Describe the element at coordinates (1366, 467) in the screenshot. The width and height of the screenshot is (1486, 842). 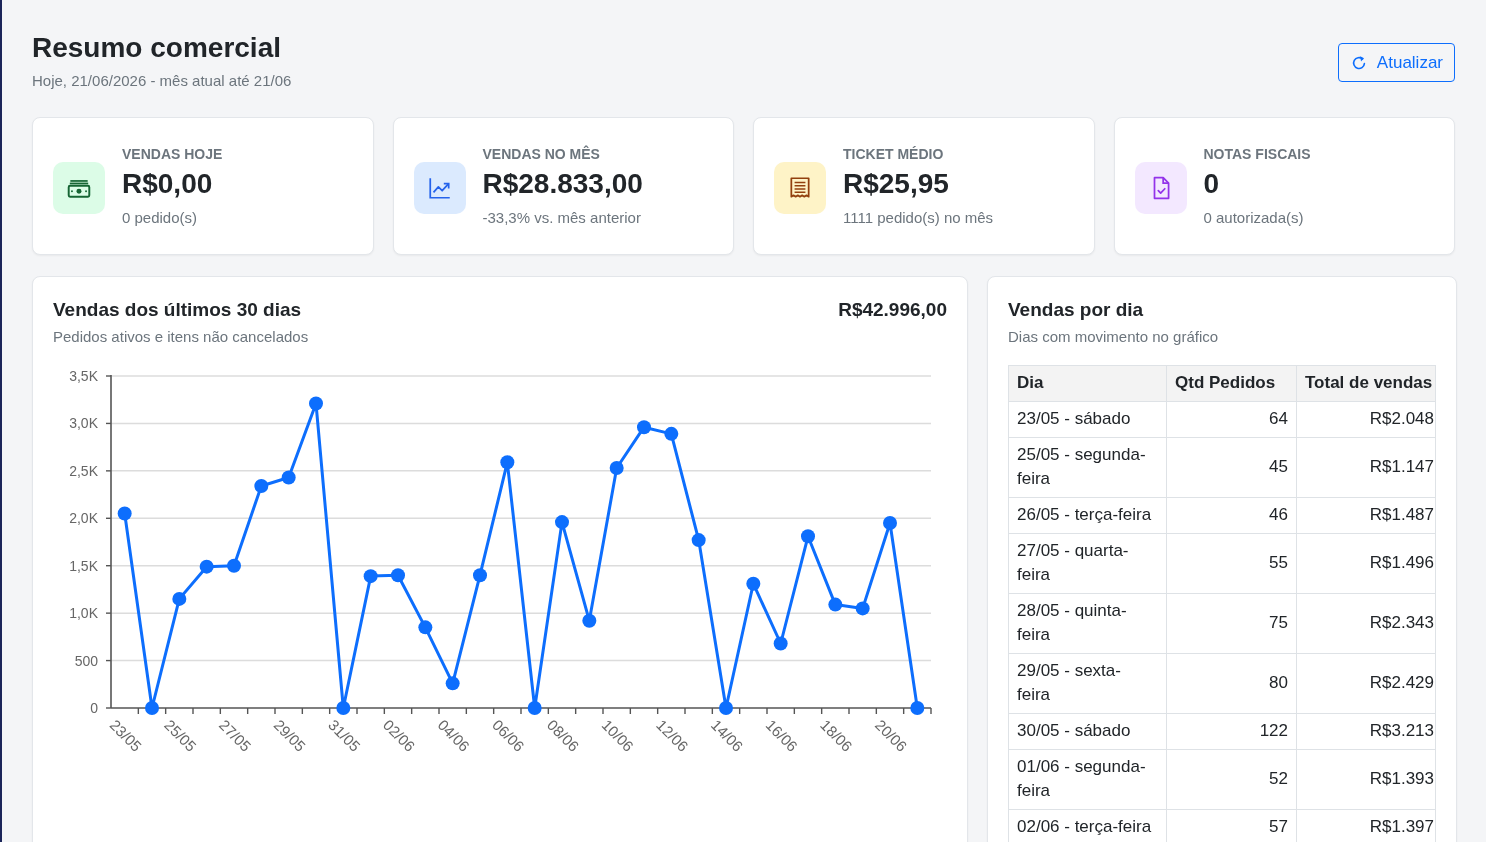
I see `sales-amount-cell: R$1.147` at that location.